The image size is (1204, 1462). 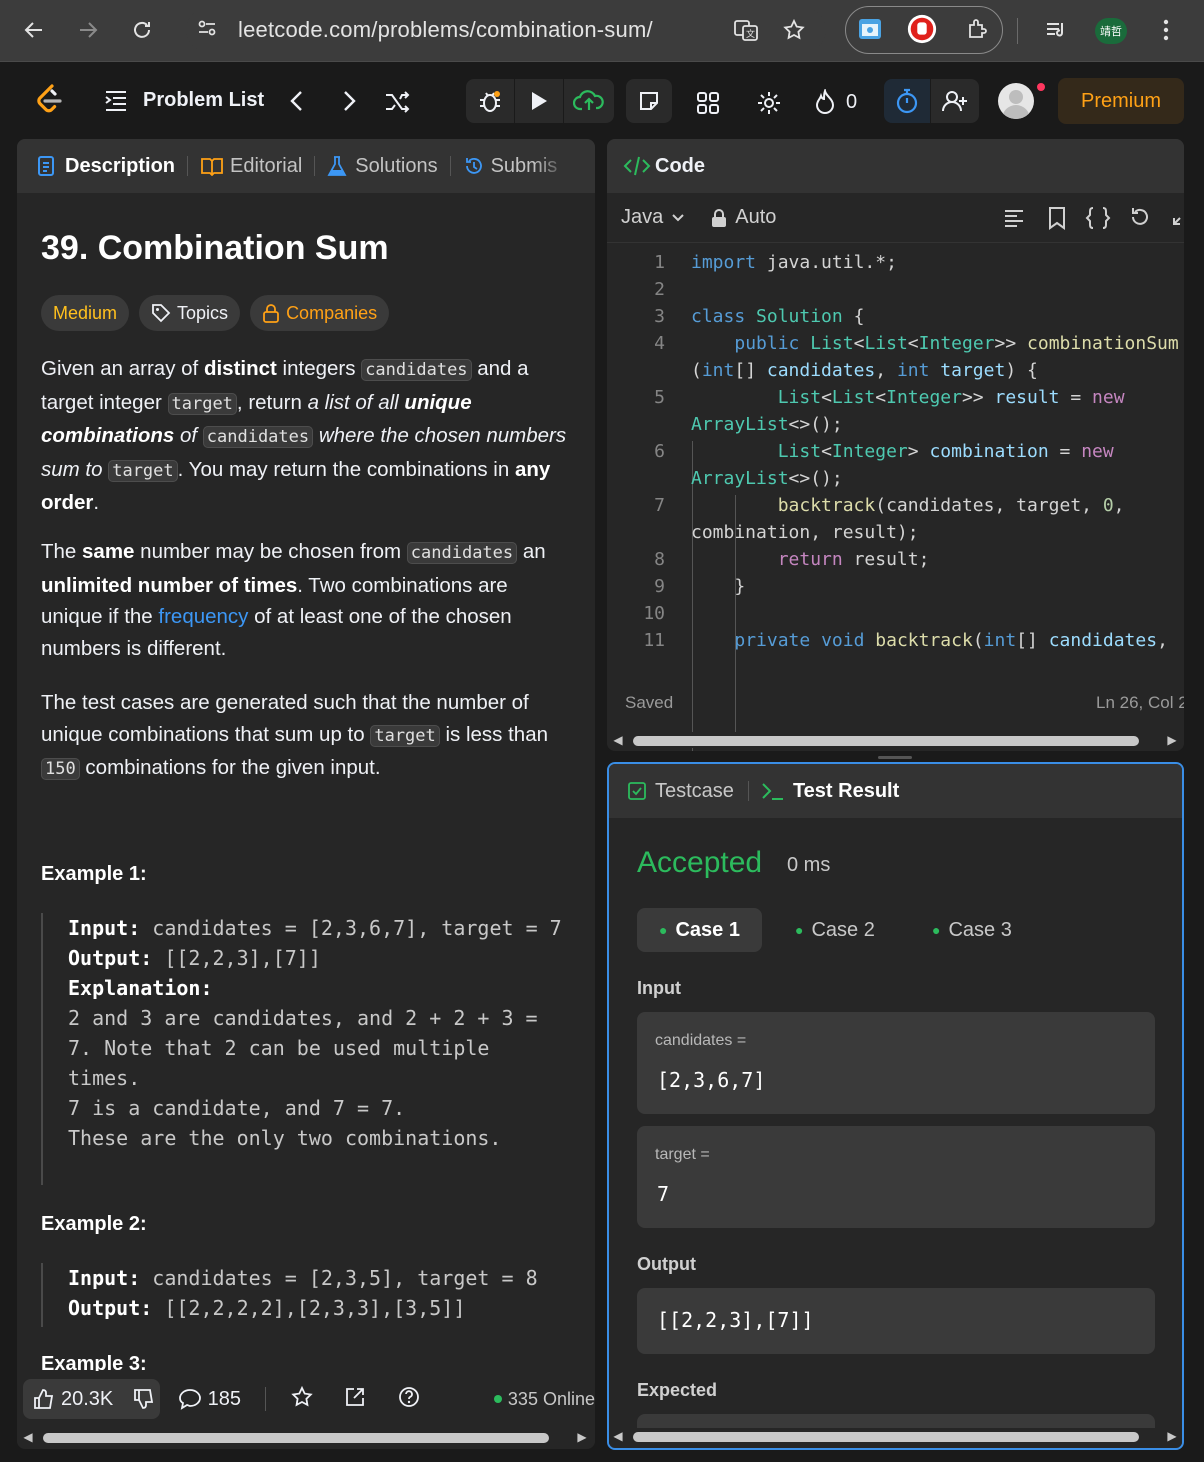 What do you see at coordinates (649, 702) in the screenshot?
I see `save-status: Saved` at bounding box center [649, 702].